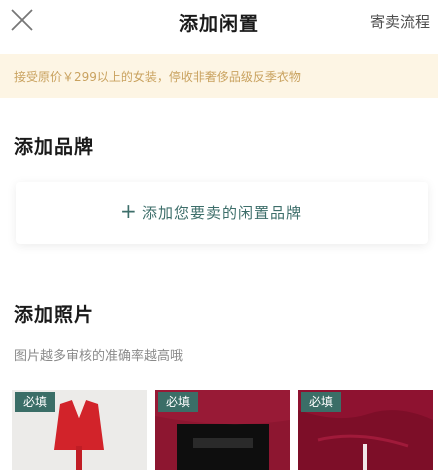 Image resolution: width=438 pixels, height=470 pixels. What do you see at coordinates (219, 23) in the screenshot?
I see `top-bar: 添加闲置 寄卖流程` at bounding box center [219, 23].